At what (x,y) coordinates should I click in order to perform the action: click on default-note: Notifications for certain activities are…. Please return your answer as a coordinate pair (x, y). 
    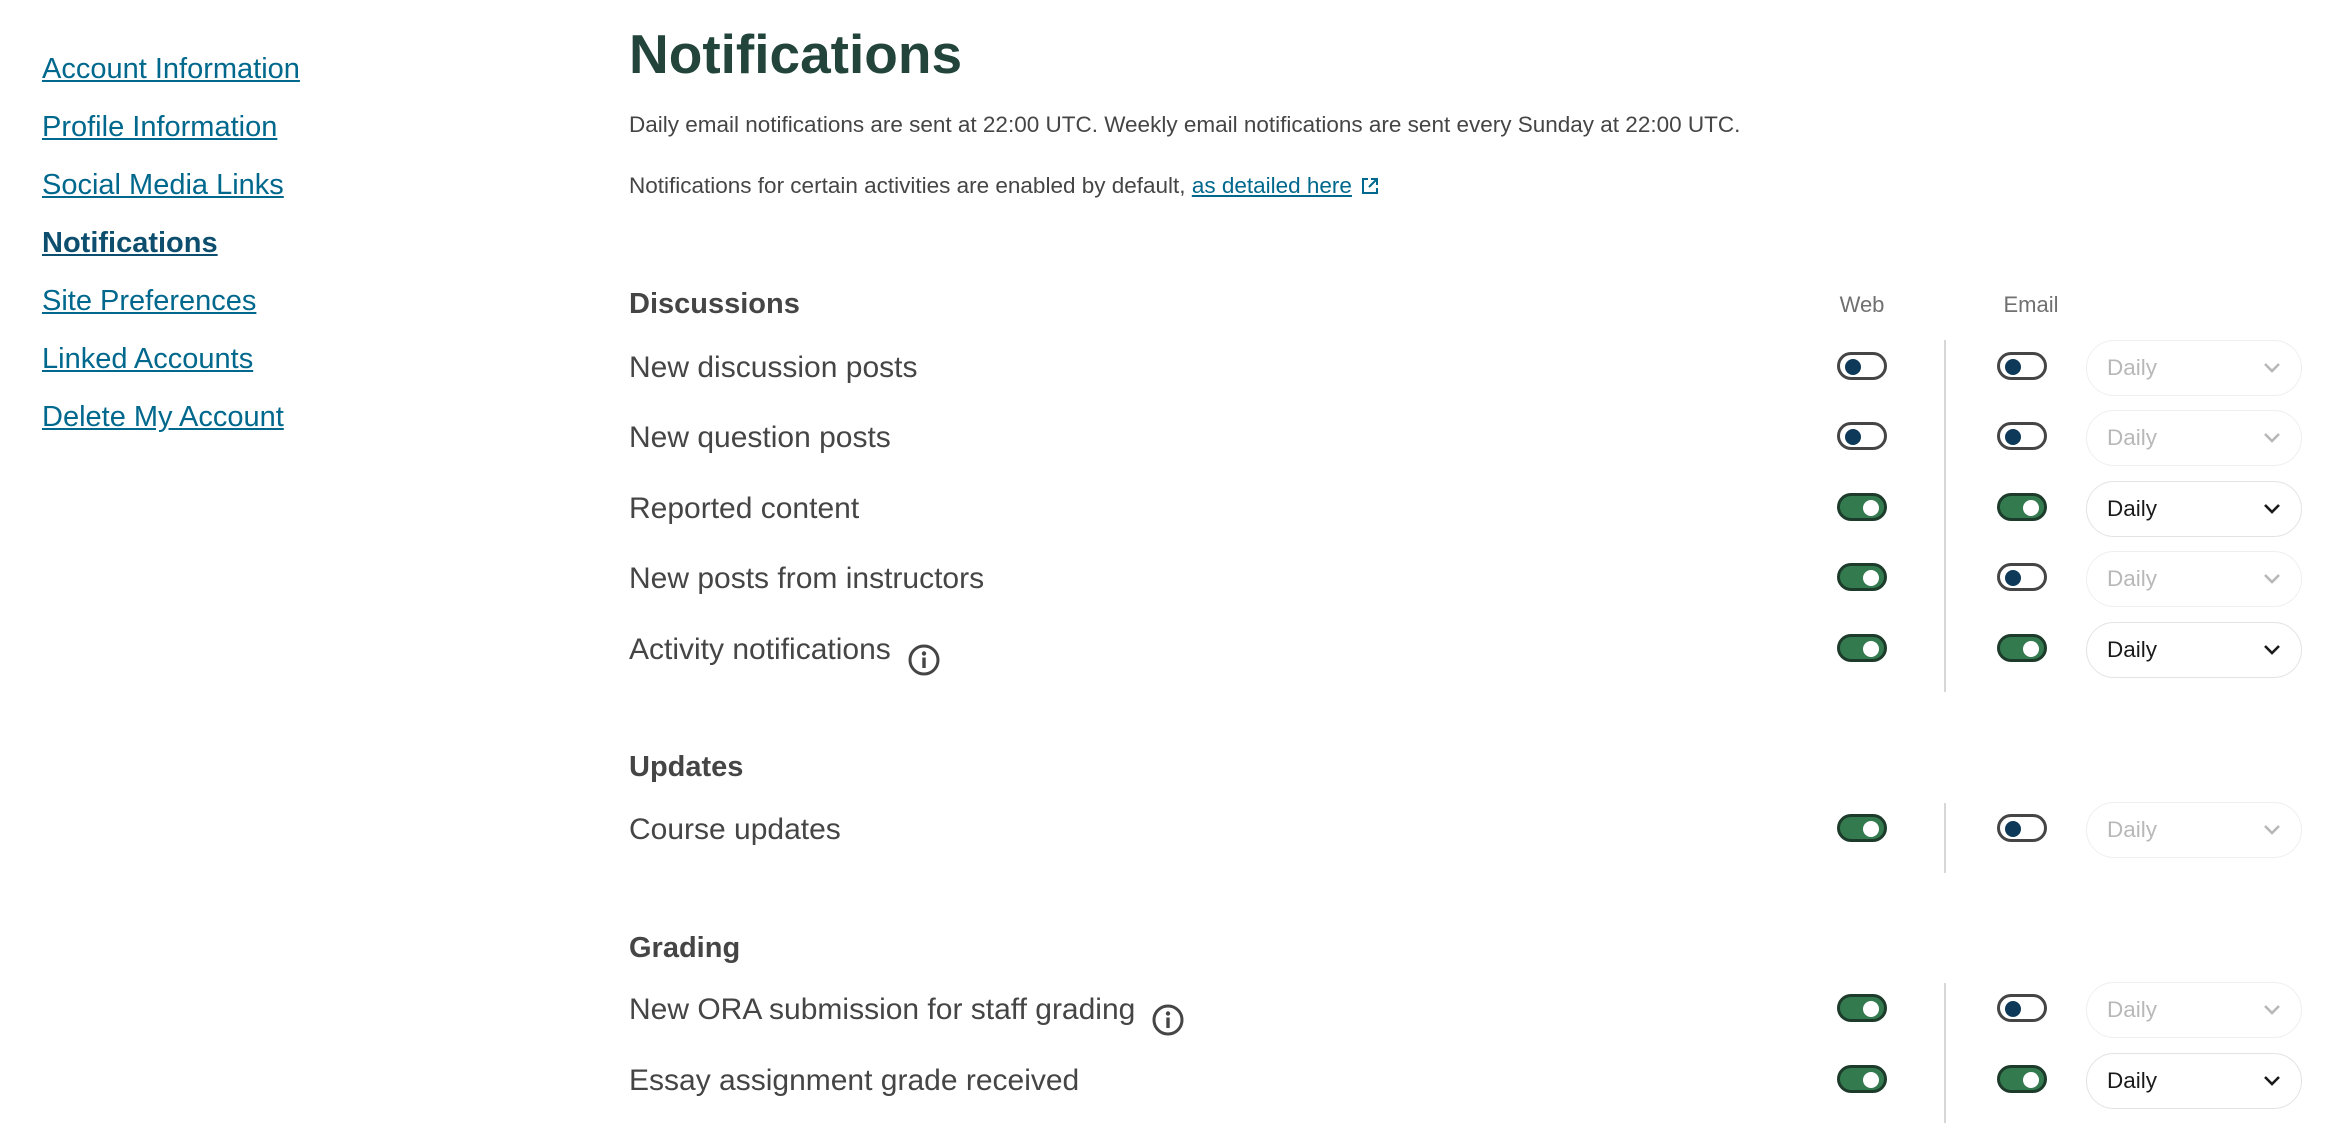
    Looking at the image, I should click on (1004, 186).